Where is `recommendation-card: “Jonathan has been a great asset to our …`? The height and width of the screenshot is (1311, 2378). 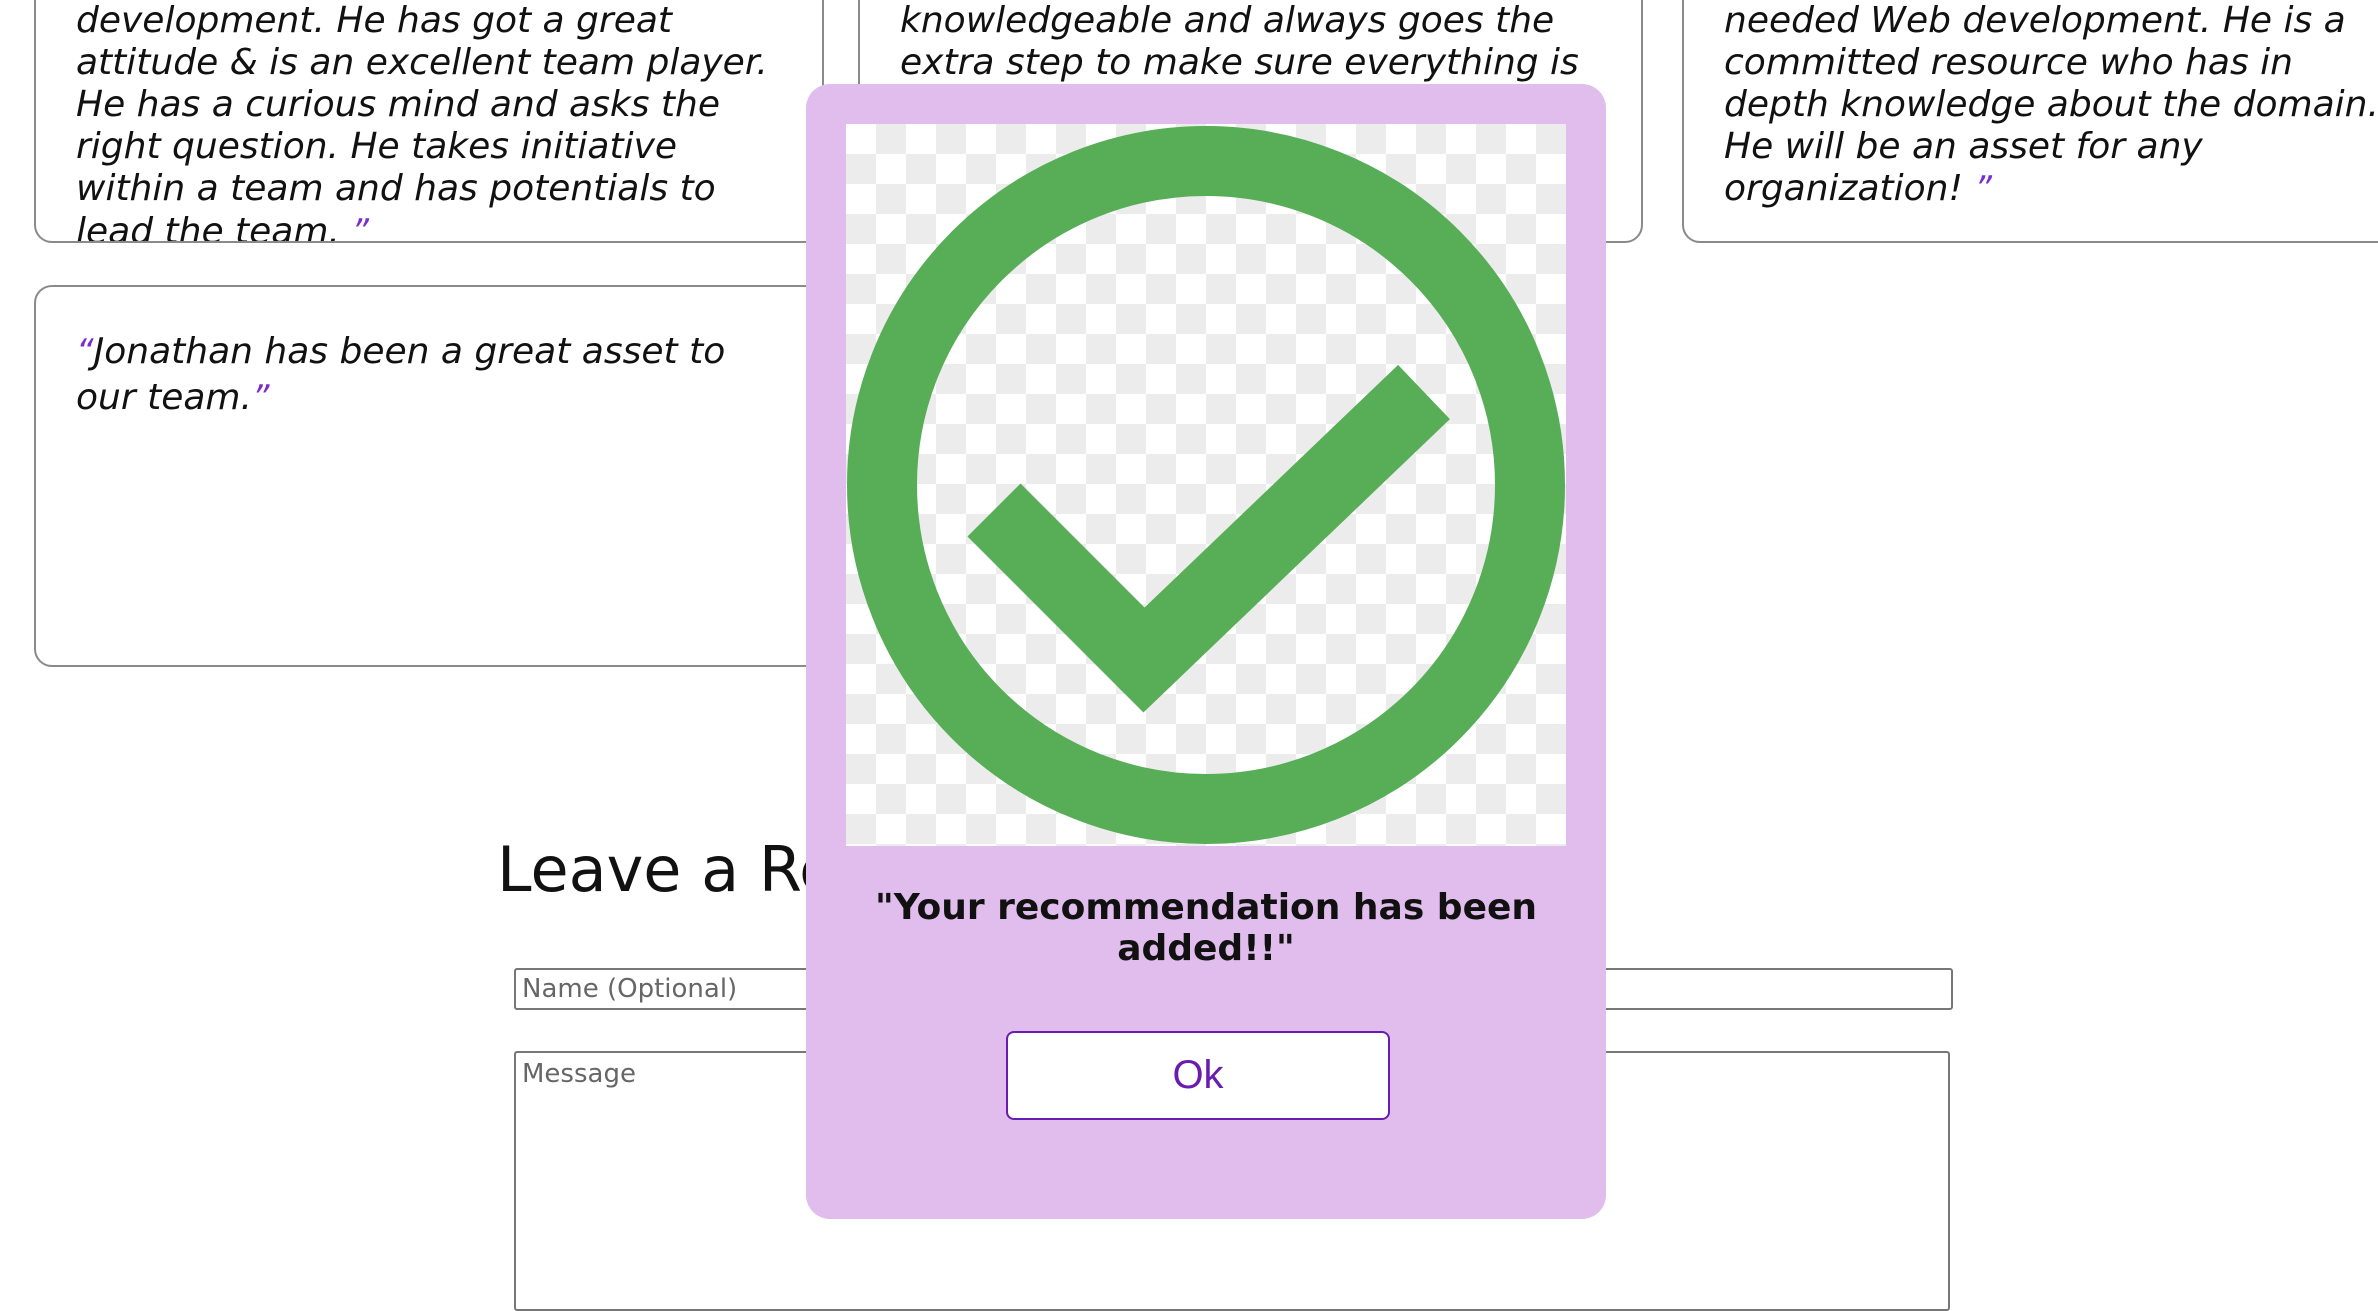 recommendation-card: “Jonathan has been a great asset to our … is located at coordinates (429, 476).